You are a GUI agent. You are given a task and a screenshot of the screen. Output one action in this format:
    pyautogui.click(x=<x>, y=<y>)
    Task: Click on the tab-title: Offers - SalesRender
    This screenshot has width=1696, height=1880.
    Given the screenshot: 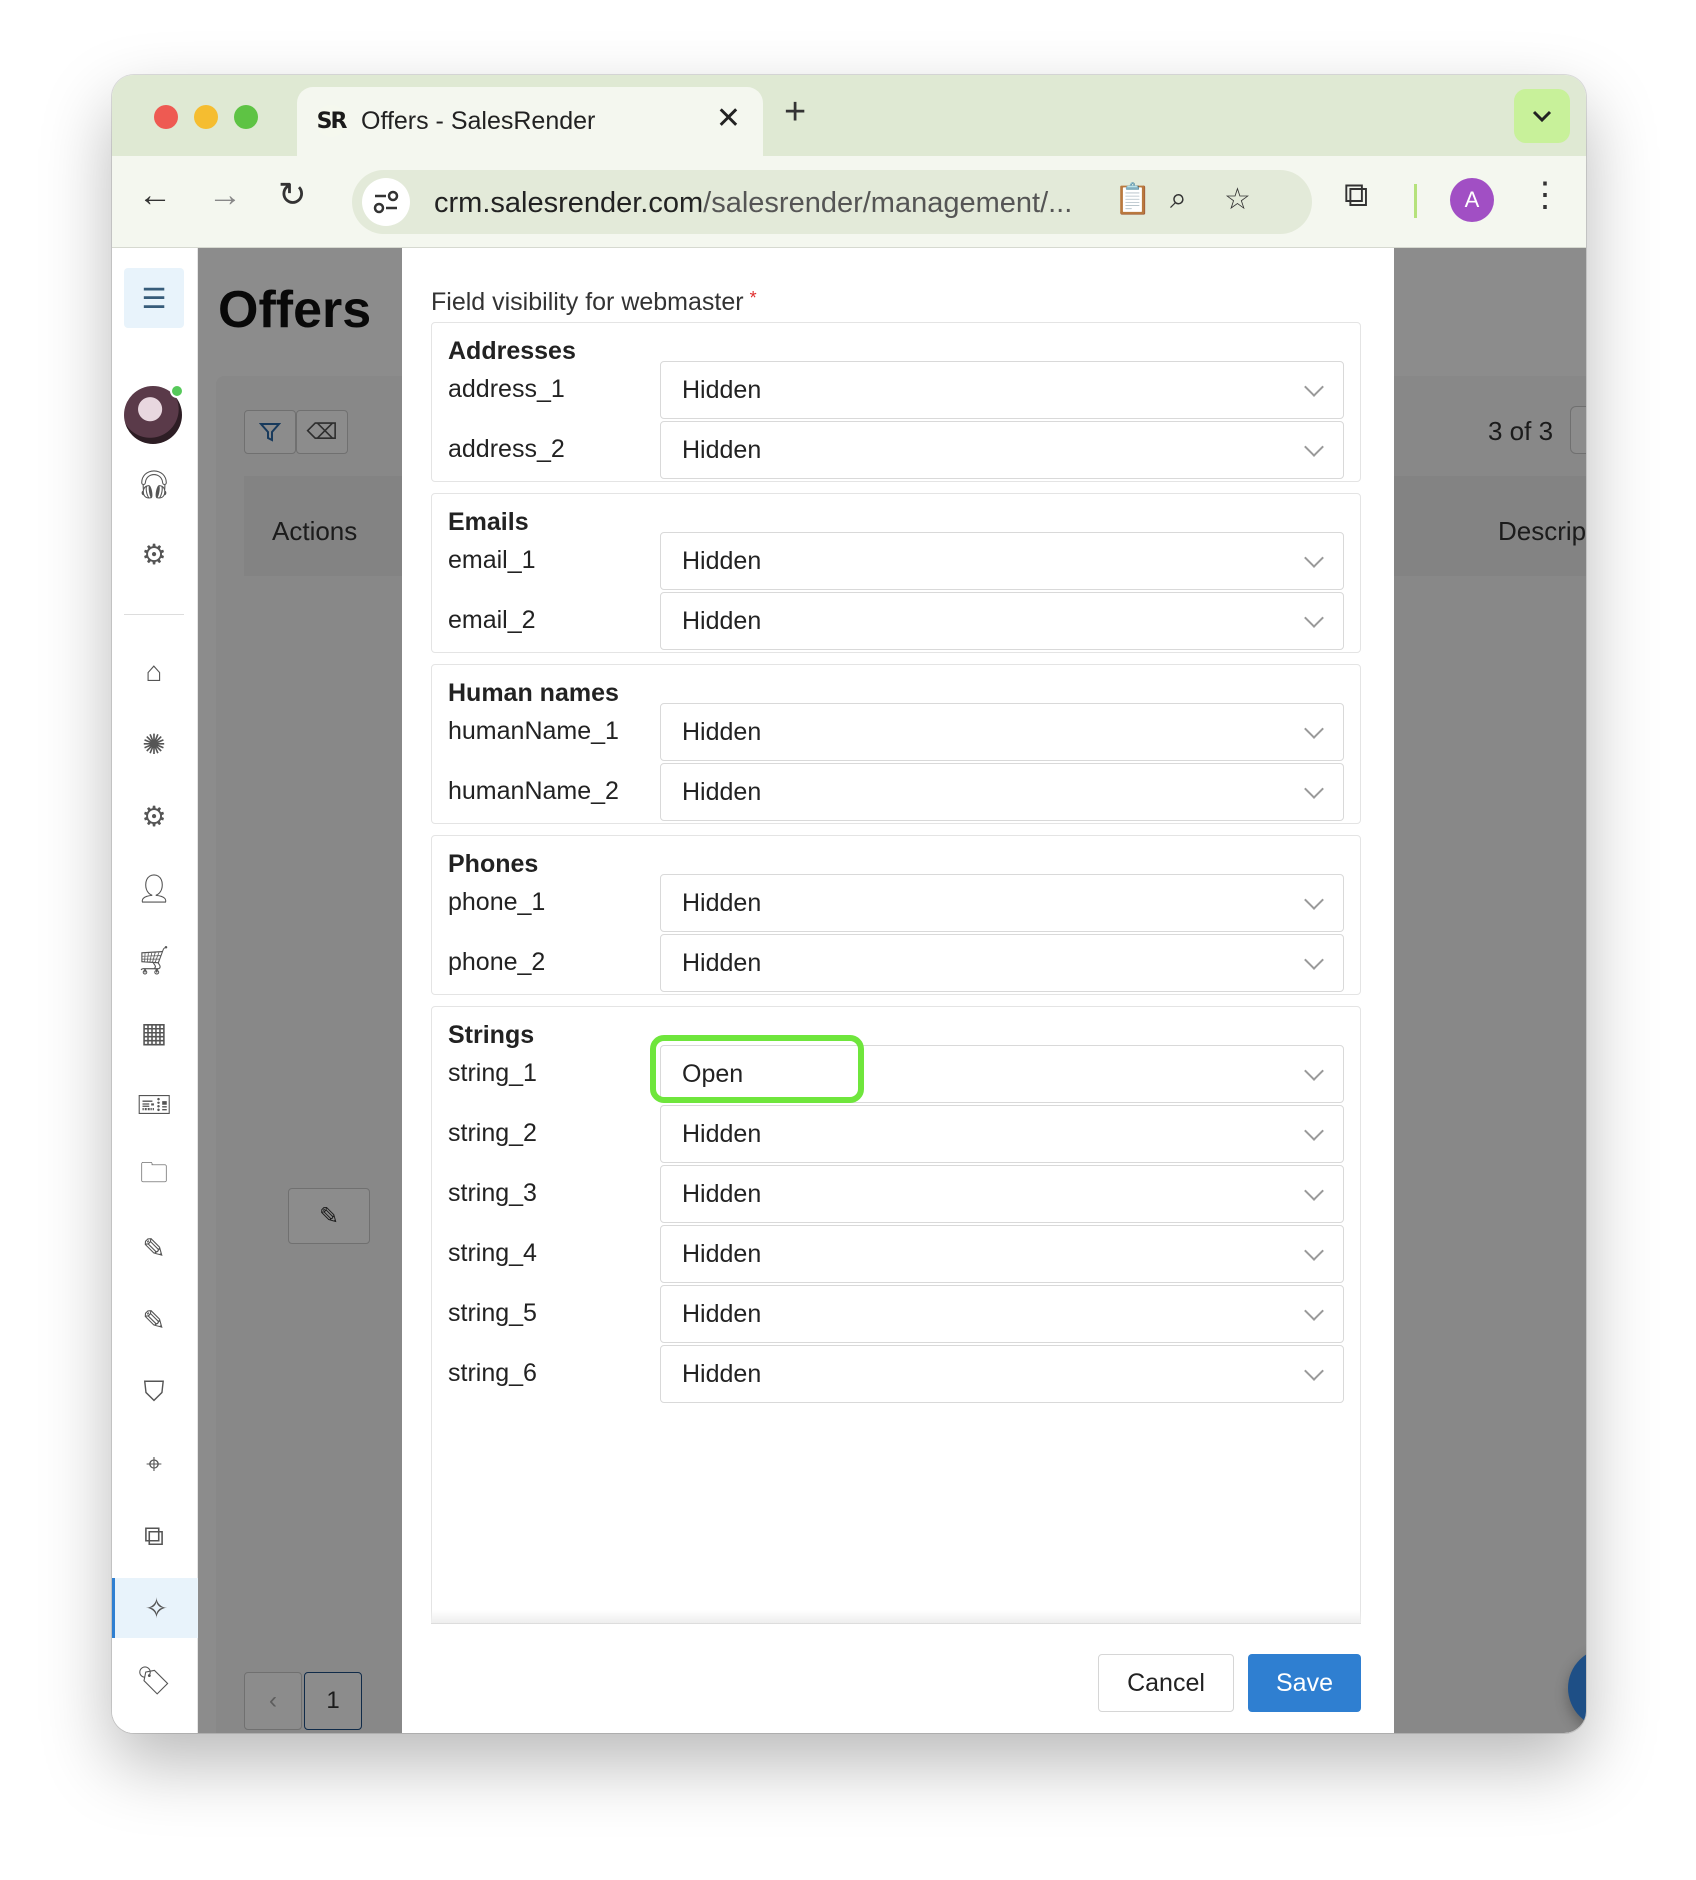 What is the action you would take?
    pyautogui.click(x=478, y=121)
    